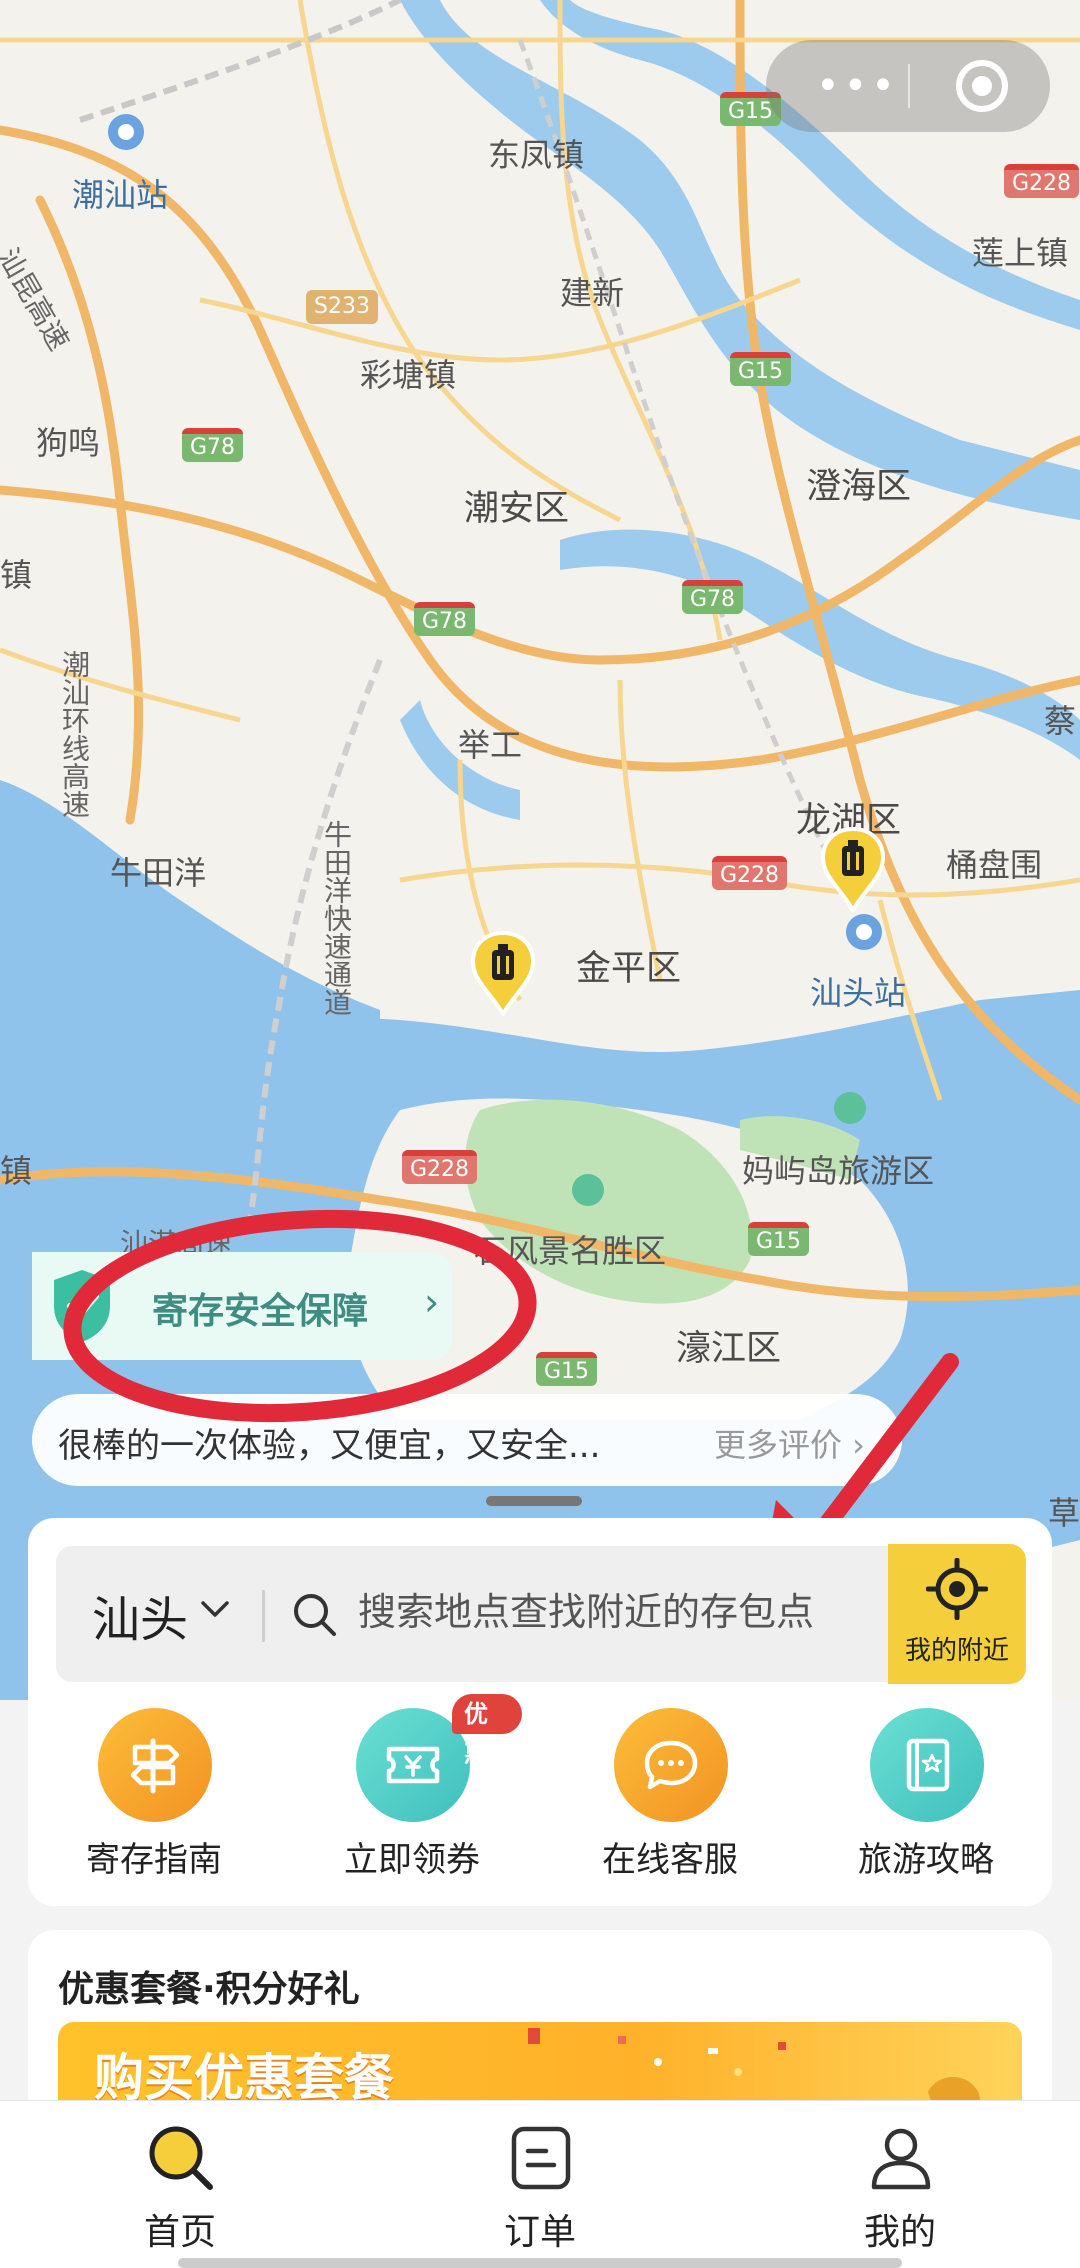 Image resolution: width=1080 pixels, height=2268 pixels. I want to click on quick-action-label: 立即领券, so click(412, 1860).